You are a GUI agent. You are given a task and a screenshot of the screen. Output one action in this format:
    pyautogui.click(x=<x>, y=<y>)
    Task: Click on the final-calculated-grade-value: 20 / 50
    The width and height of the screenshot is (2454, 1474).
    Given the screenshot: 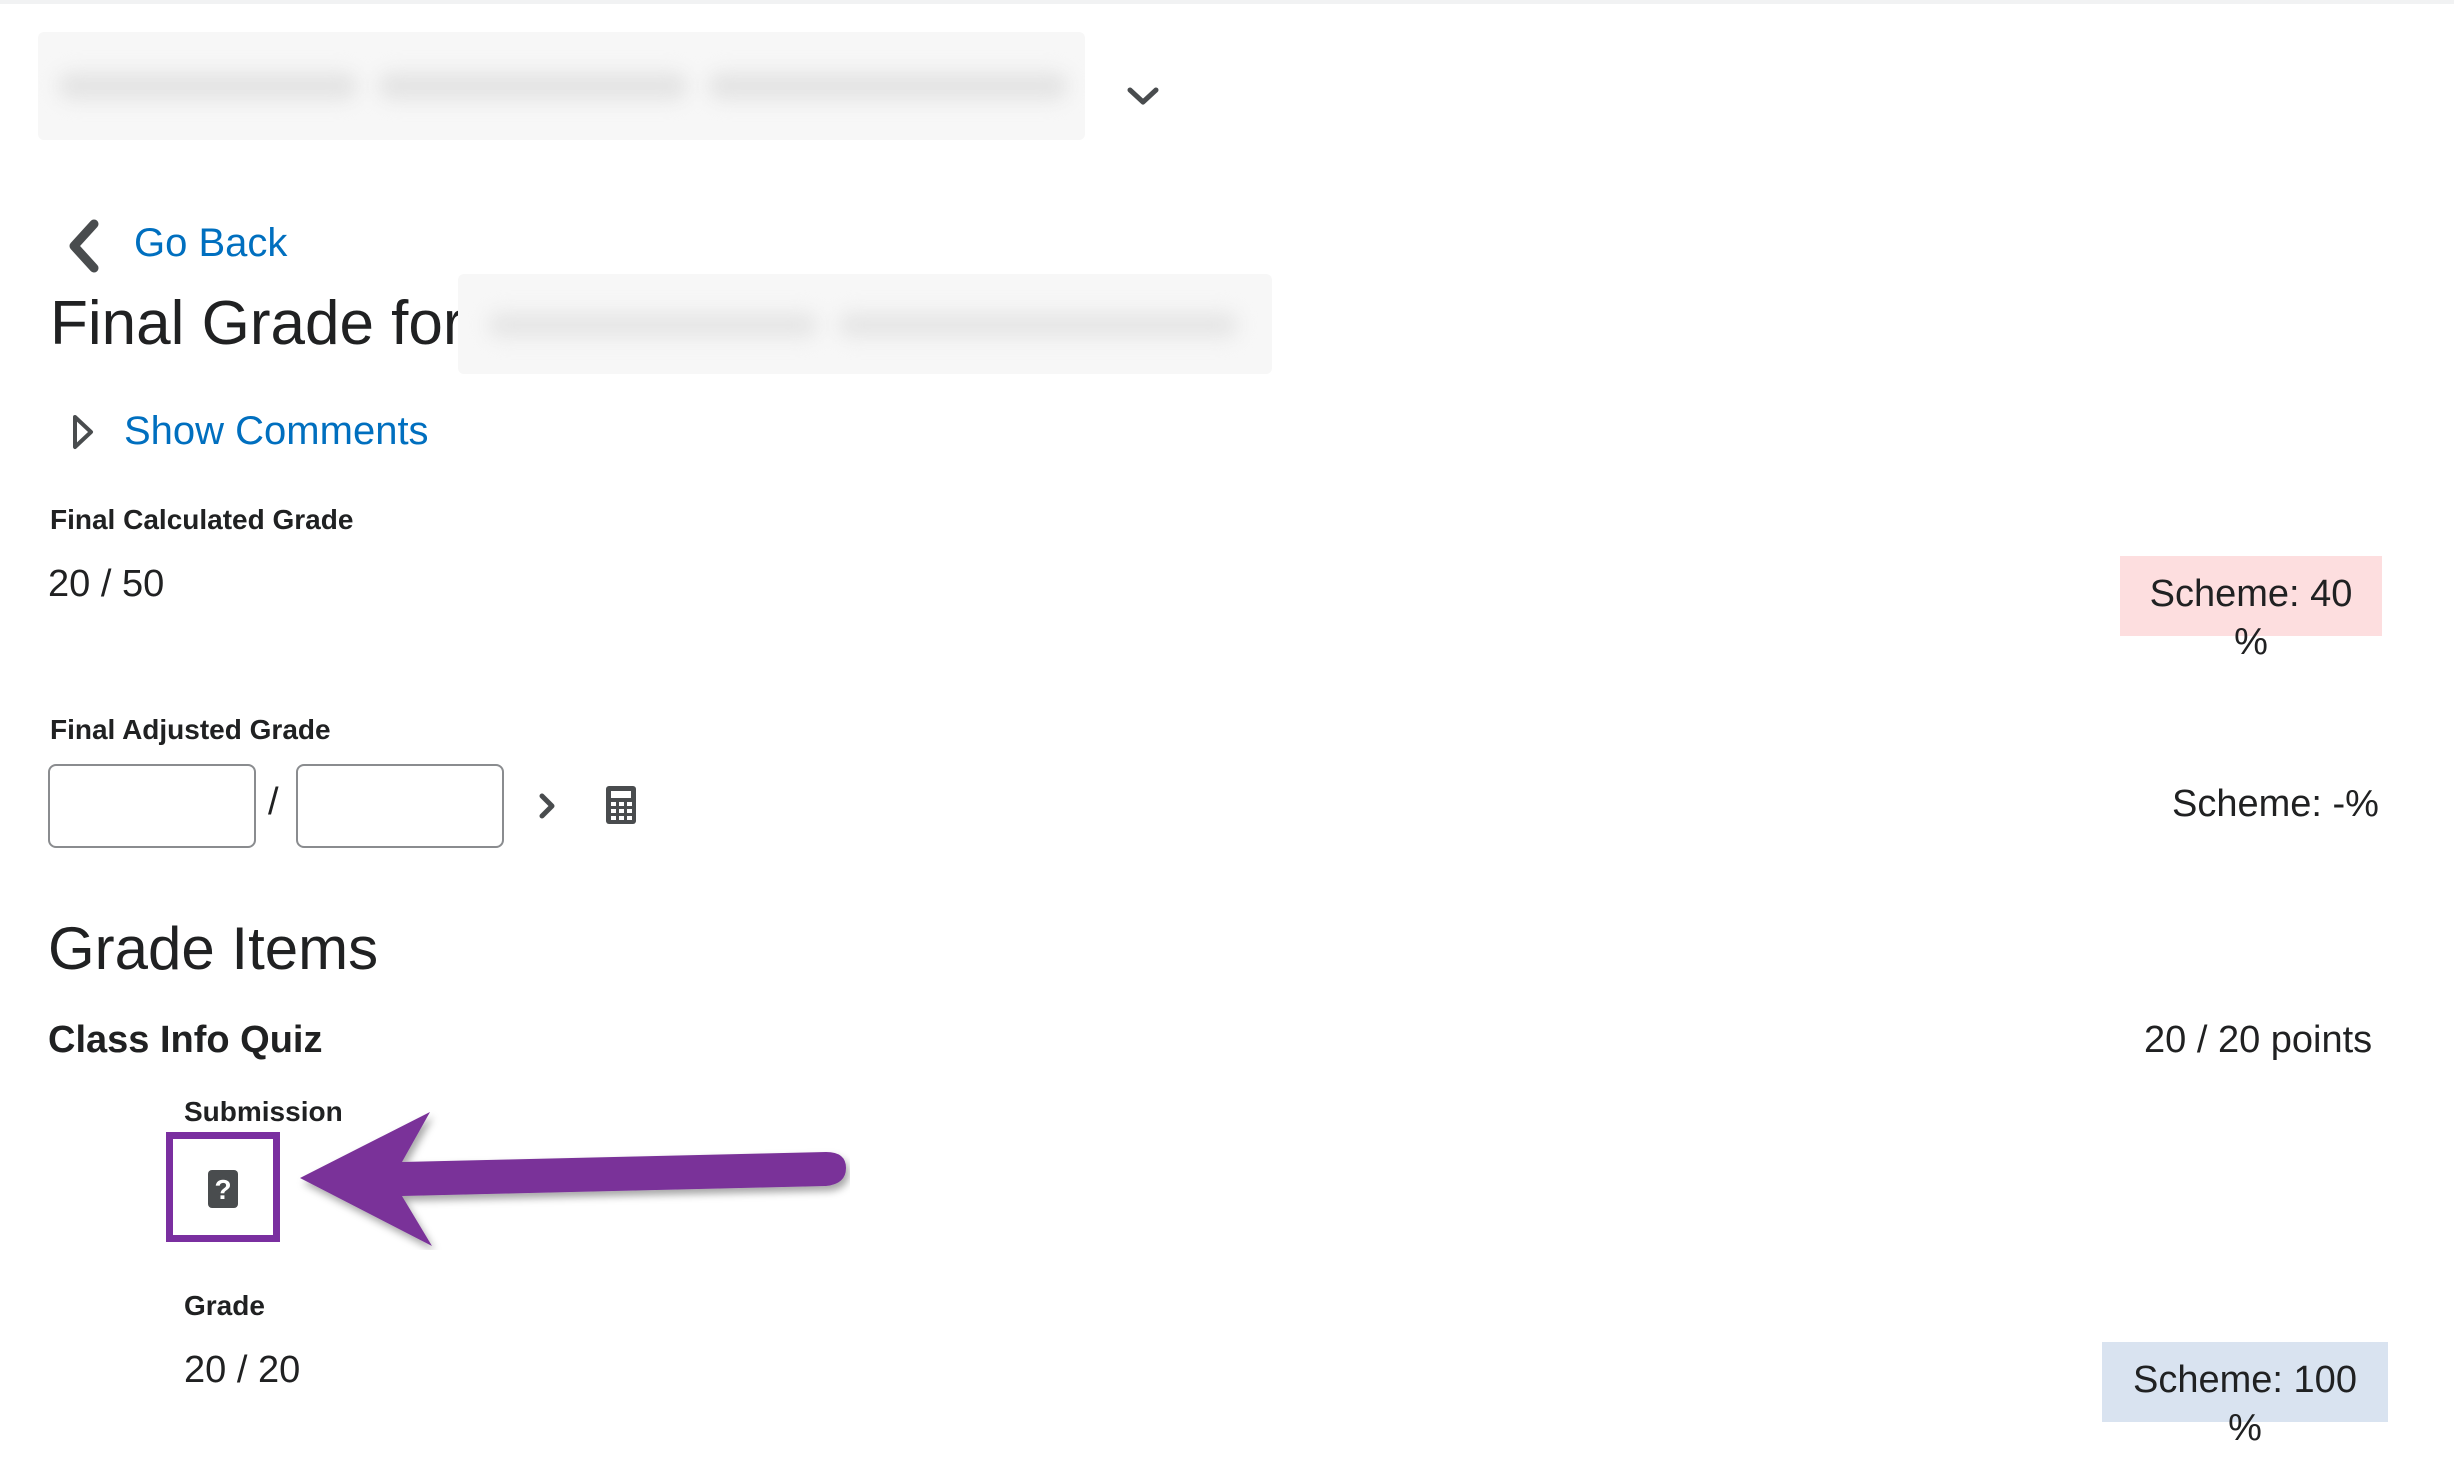 What is the action you would take?
    pyautogui.click(x=106, y=584)
    